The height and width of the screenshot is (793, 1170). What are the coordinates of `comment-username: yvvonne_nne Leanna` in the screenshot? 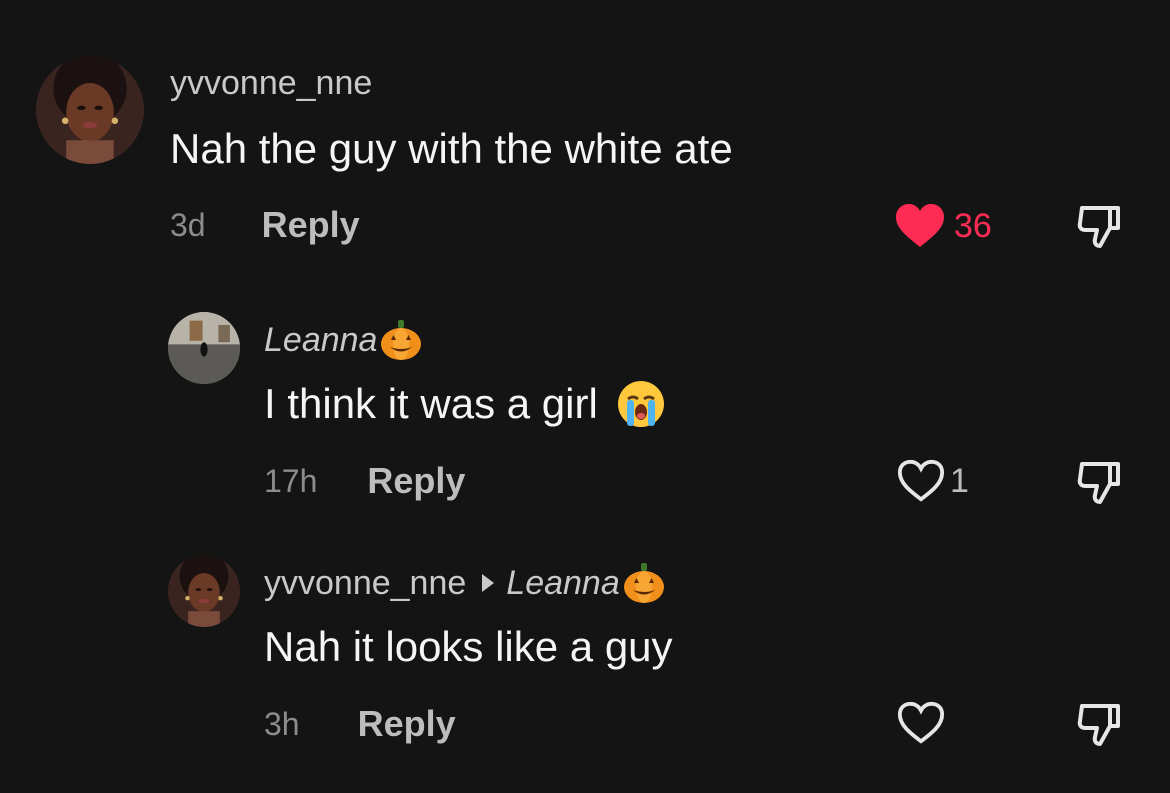 It's located at (465, 583).